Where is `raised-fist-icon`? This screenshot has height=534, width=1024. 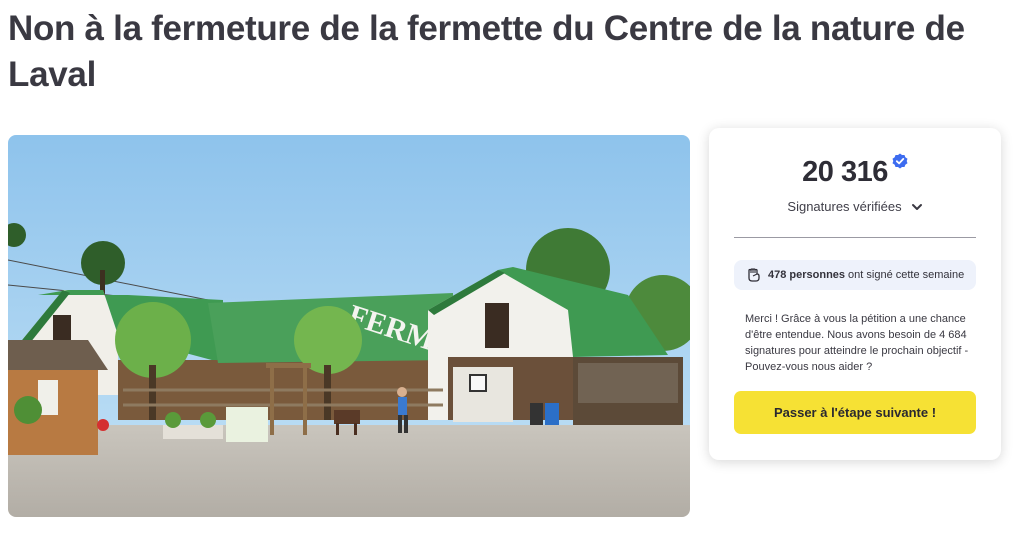
raised-fist-icon is located at coordinates (754, 275).